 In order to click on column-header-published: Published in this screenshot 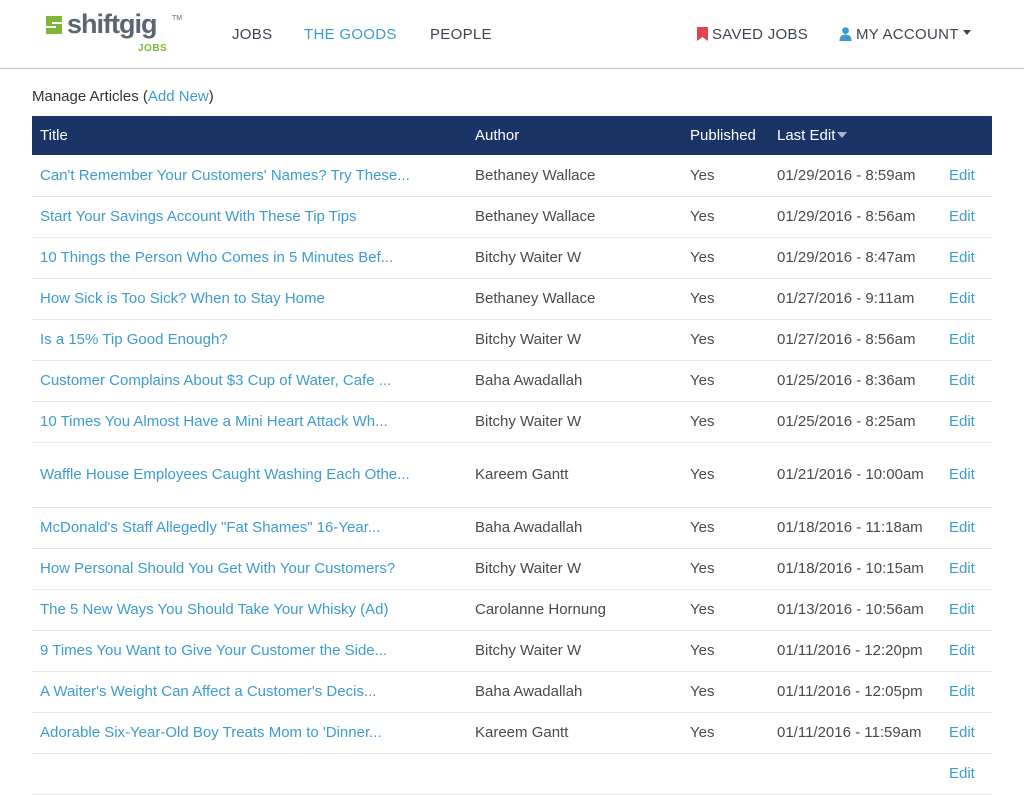, I will do `click(725, 135)`.